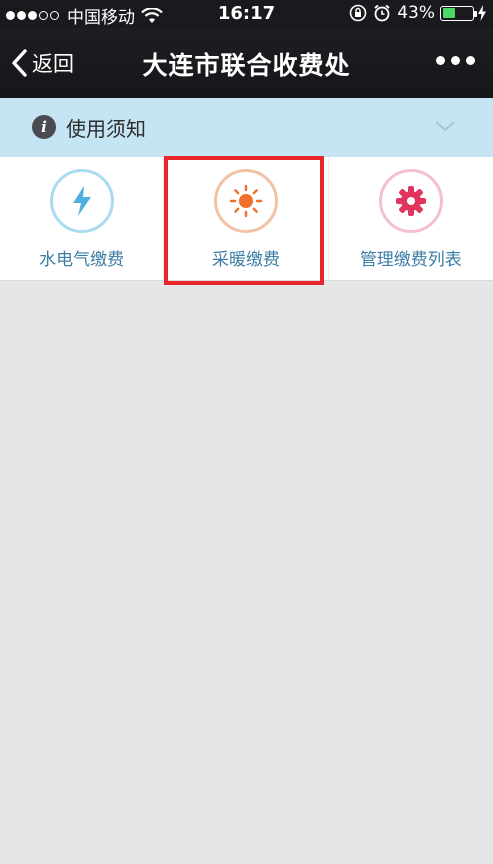 This screenshot has height=864, width=493. What do you see at coordinates (382, 13) in the screenshot?
I see `alarm-icon` at bounding box center [382, 13].